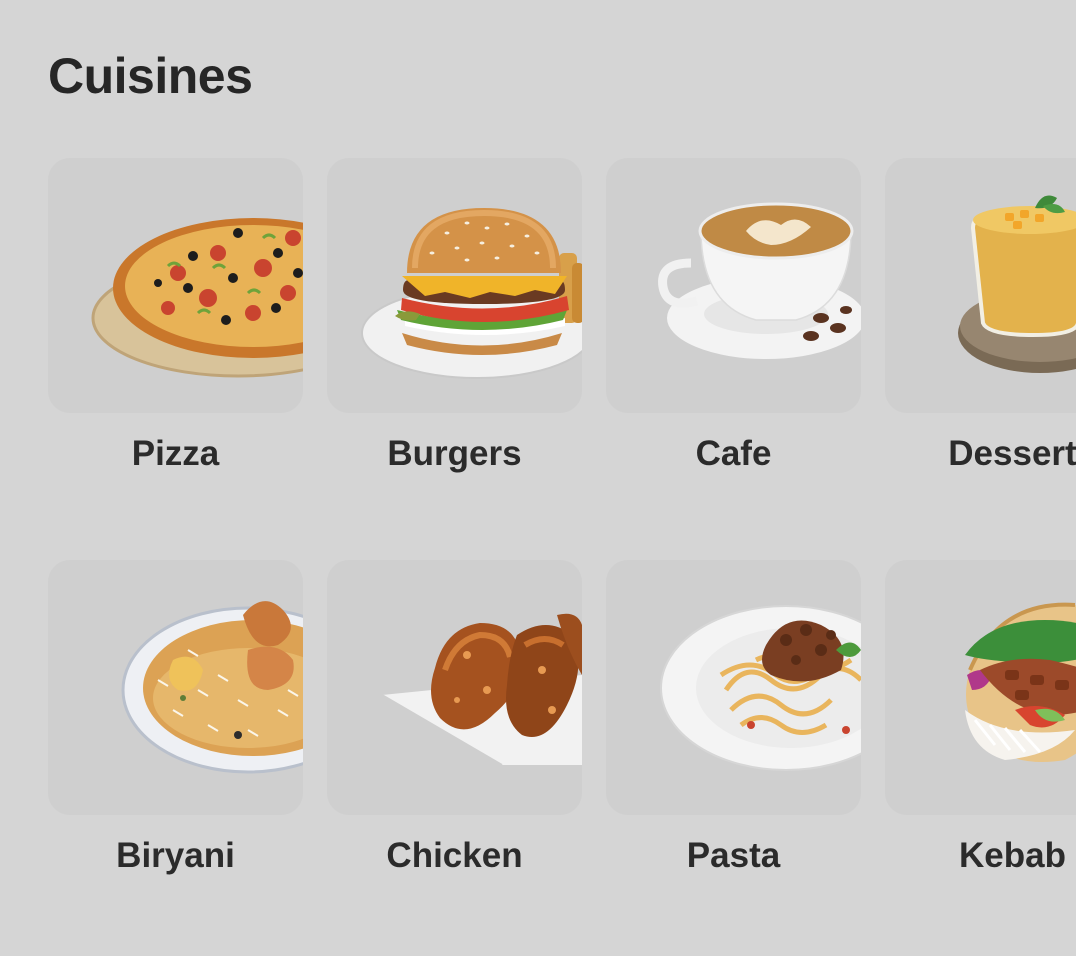 The width and height of the screenshot is (1076, 956). Describe the element at coordinates (175, 855) in the screenshot. I see `cuisine-label: Biryani` at that location.